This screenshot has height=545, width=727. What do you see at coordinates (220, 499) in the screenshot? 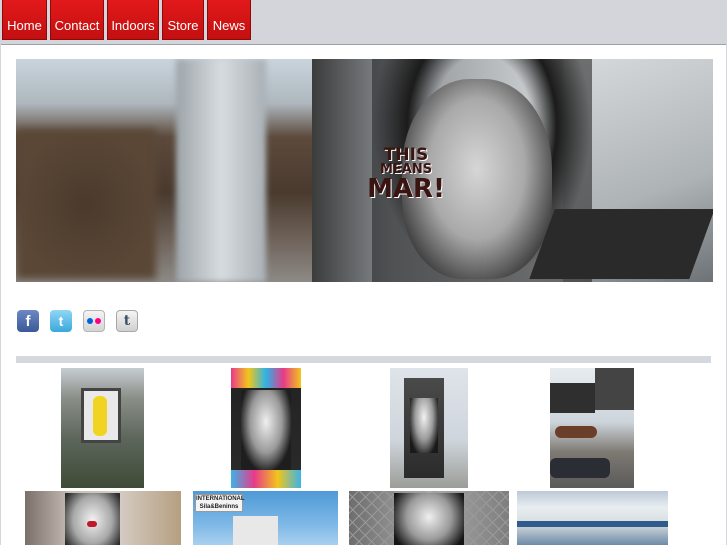
I see `sign-line1: INTERNATIONAL` at bounding box center [220, 499].